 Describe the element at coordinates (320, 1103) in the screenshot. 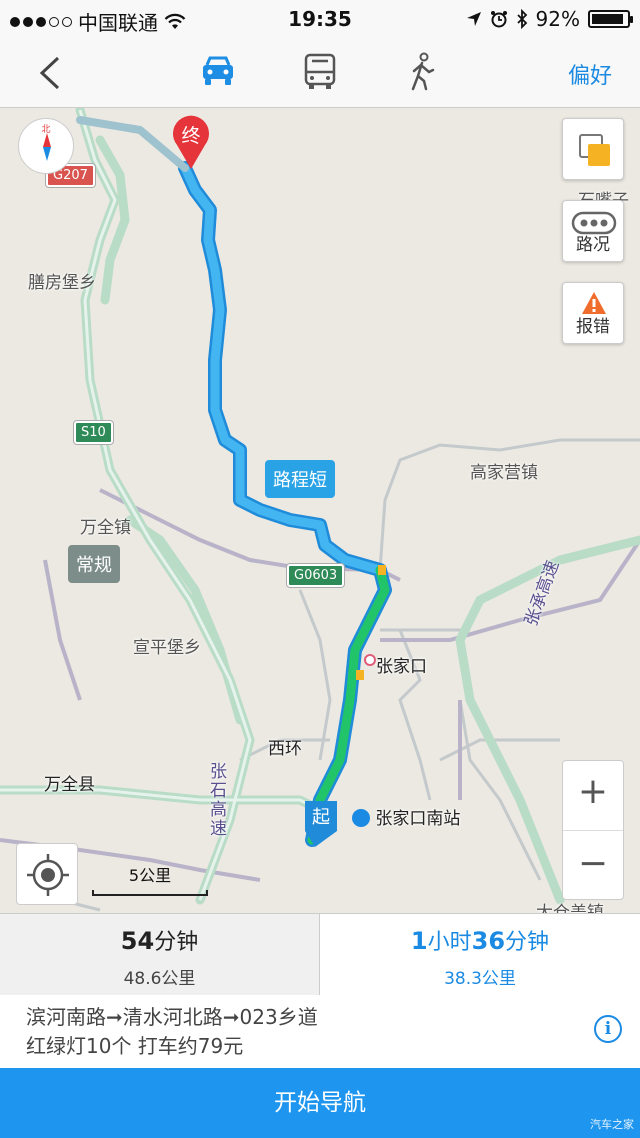

I see `start-navigation-button: 开始导航` at that location.